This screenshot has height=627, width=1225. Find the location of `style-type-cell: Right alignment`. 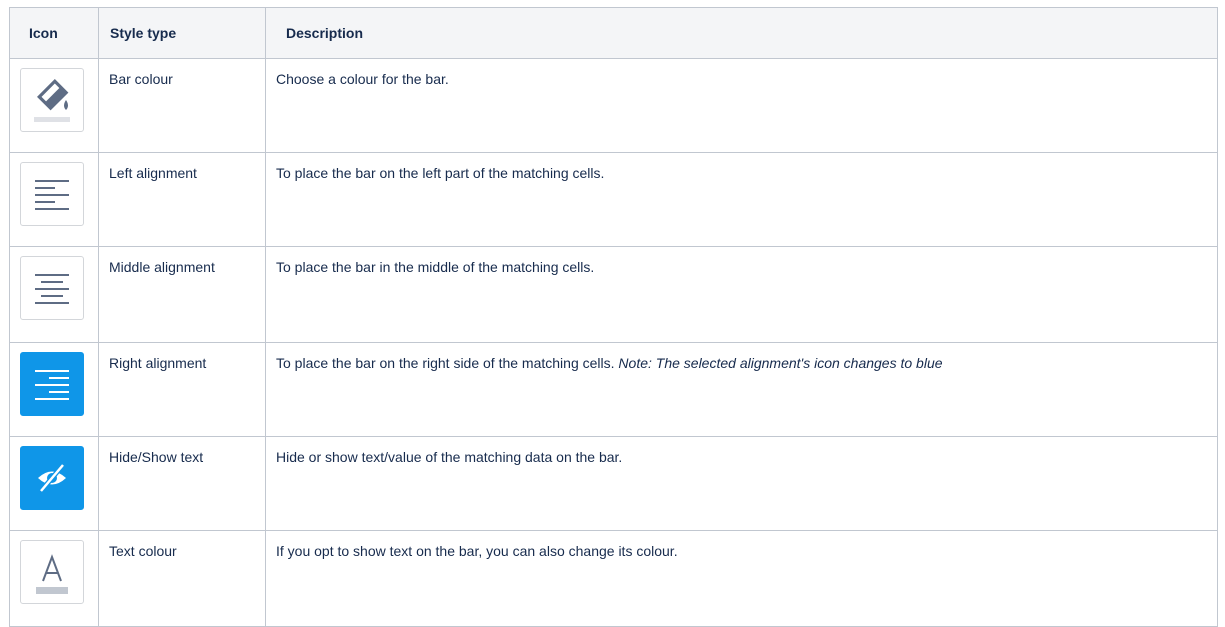

style-type-cell: Right alignment is located at coordinates (182, 389).